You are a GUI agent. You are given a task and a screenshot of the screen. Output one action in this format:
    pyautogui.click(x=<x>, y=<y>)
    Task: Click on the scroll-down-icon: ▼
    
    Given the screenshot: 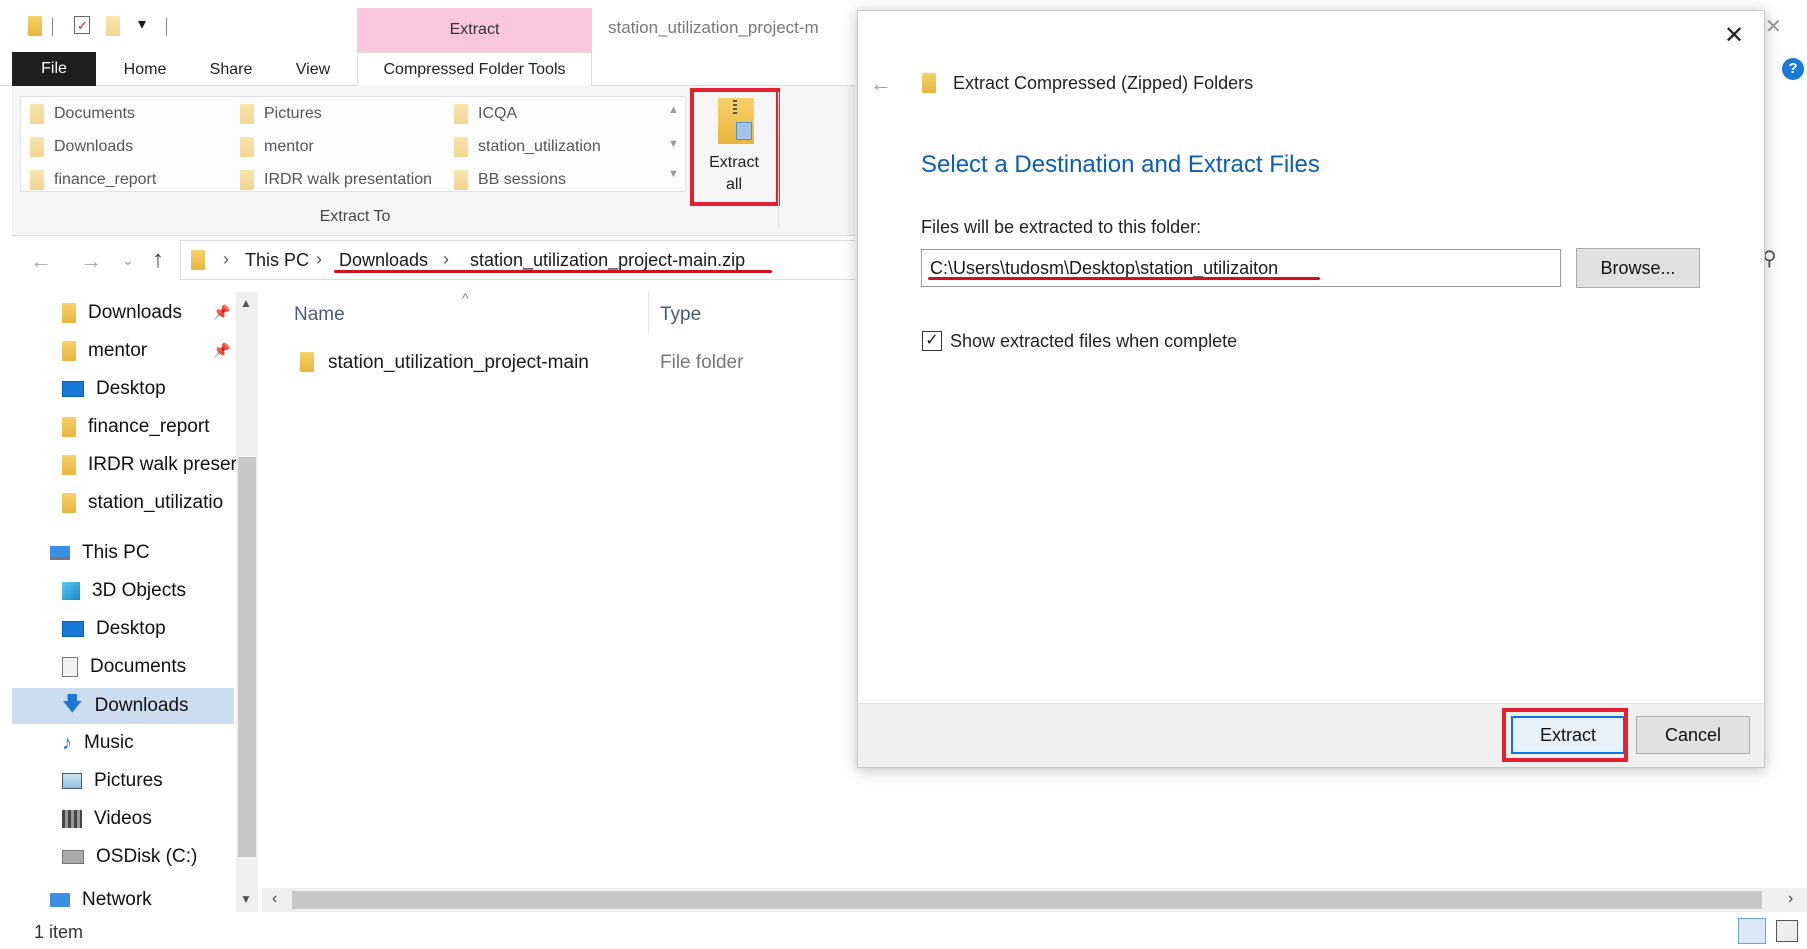 What is the action you would take?
    pyautogui.click(x=246, y=899)
    